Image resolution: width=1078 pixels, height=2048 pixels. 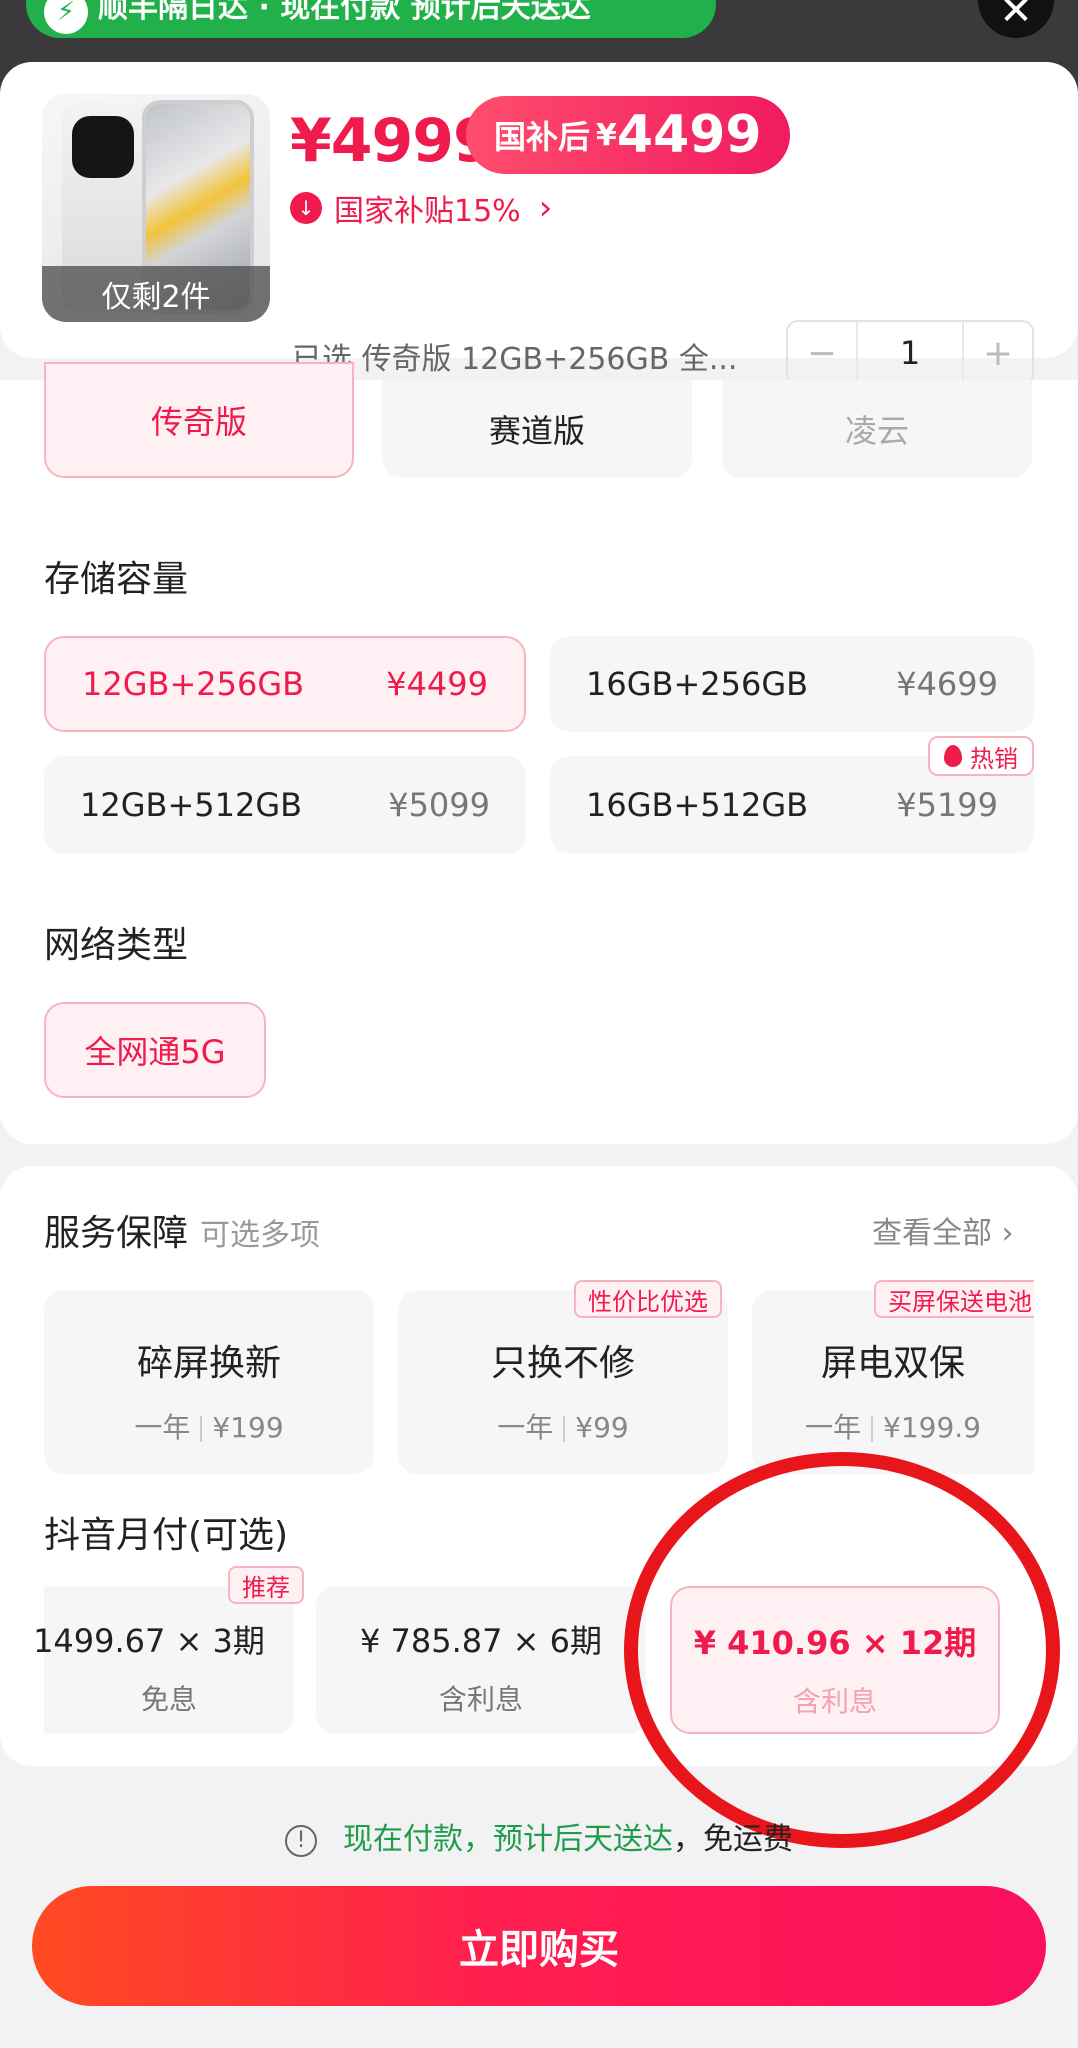 What do you see at coordinates (994, 758) in the screenshot?
I see `hot-sale-text: 热销` at bounding box center [994, 758].